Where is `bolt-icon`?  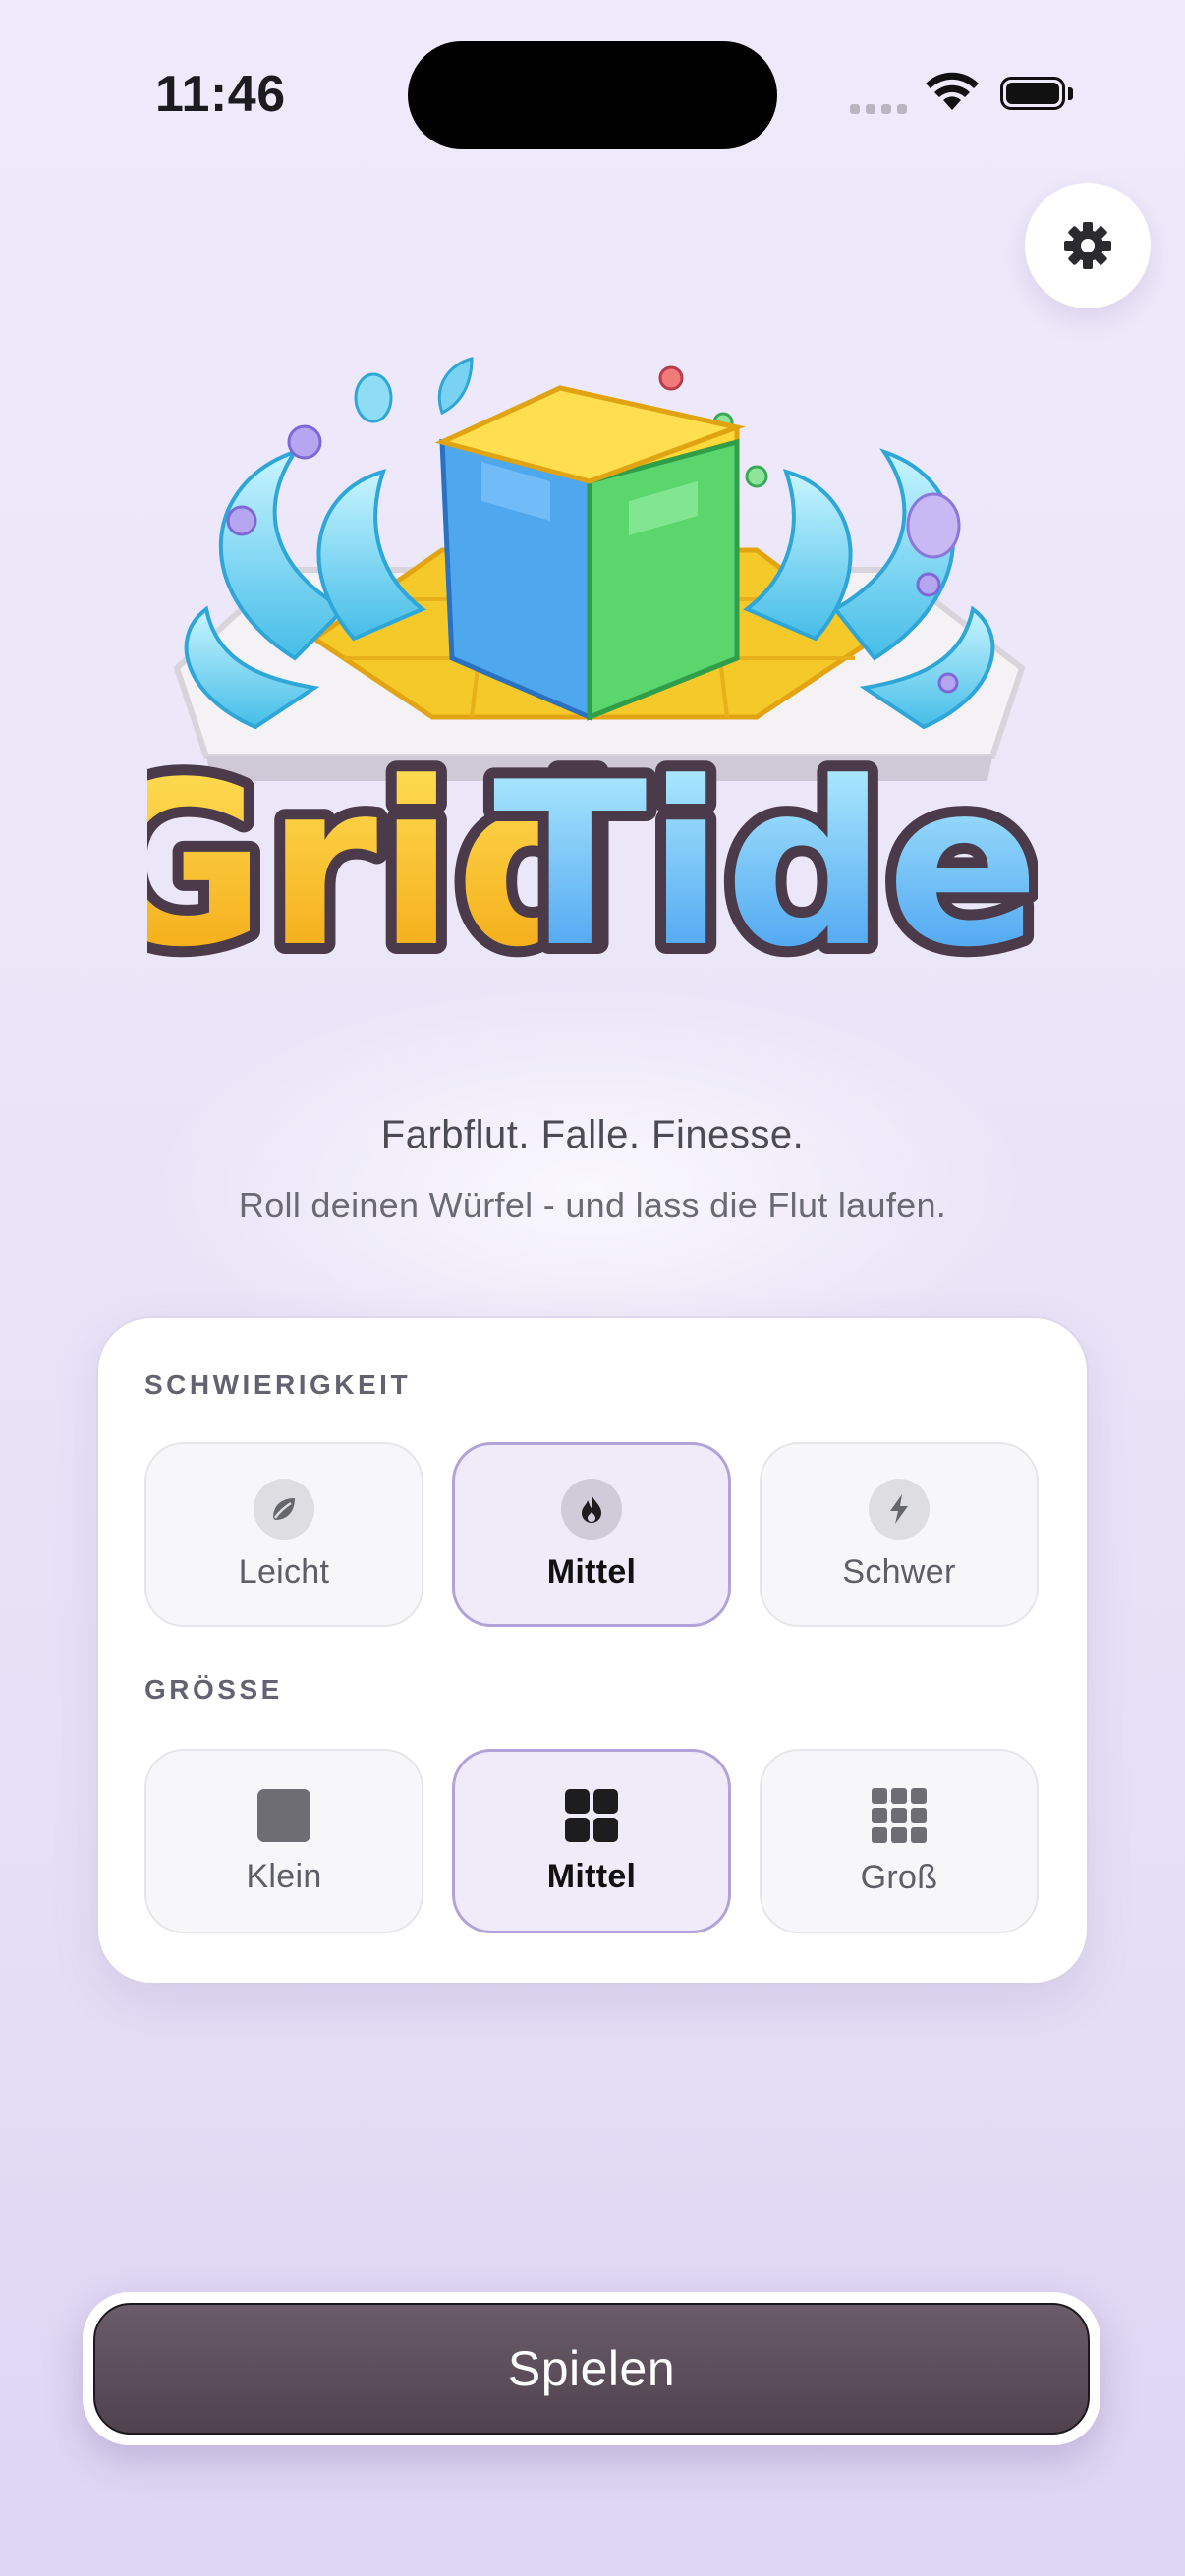 bolt-icon is located at coordinates (900, 1509).